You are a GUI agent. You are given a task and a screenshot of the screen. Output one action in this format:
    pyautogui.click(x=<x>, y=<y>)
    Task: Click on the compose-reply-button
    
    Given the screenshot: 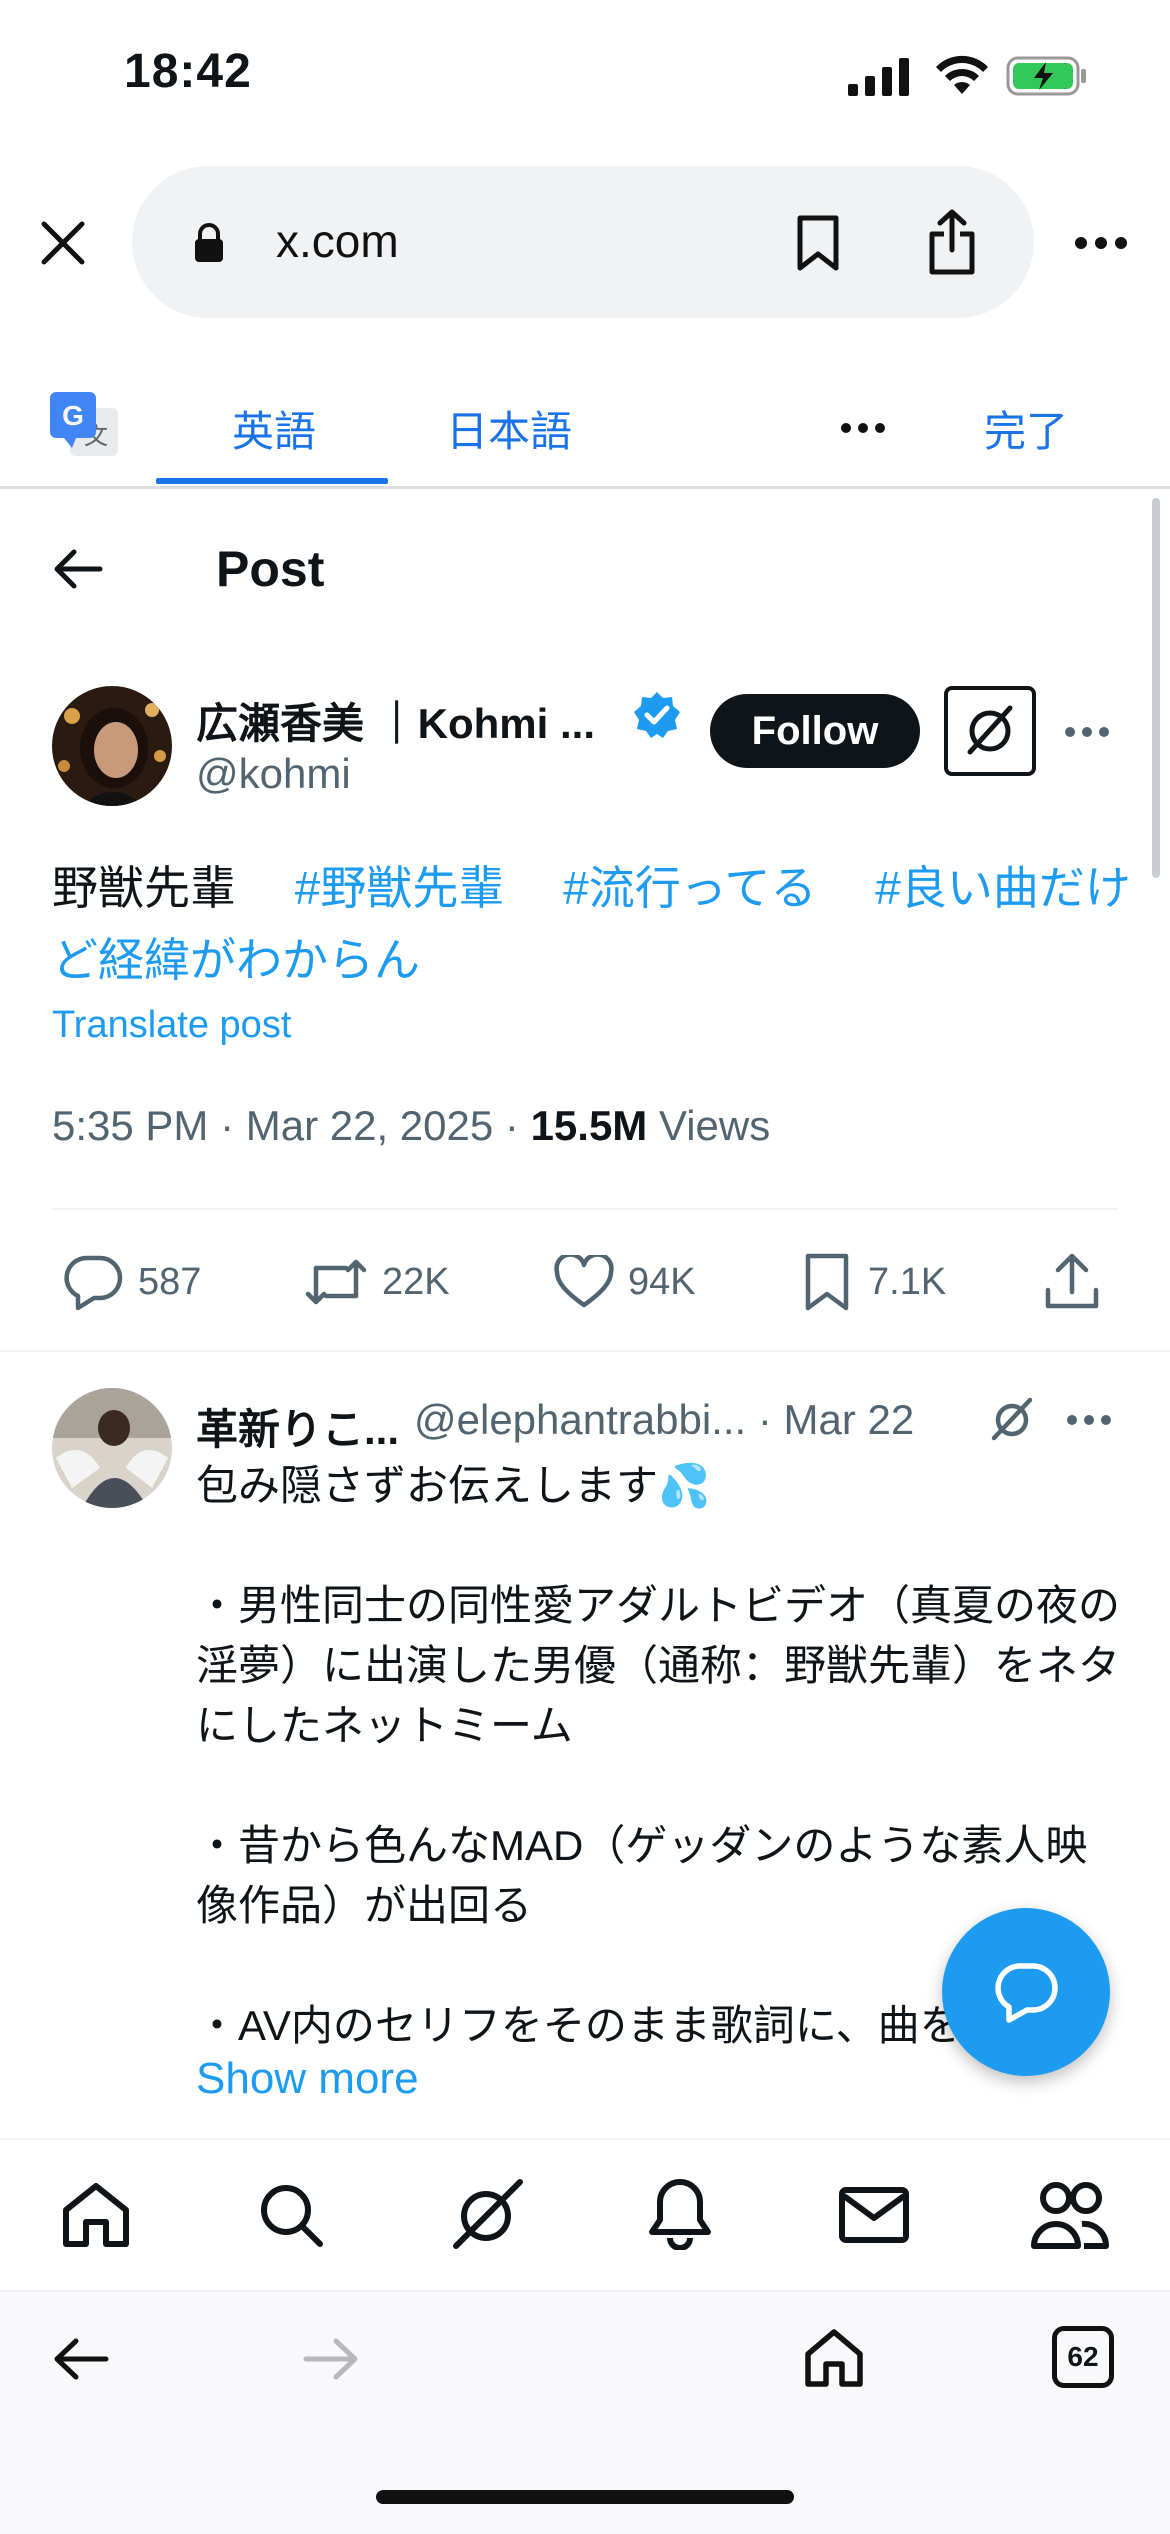 What is the action you would take?
    pyautogui.click(x=1026, y=1992)
    